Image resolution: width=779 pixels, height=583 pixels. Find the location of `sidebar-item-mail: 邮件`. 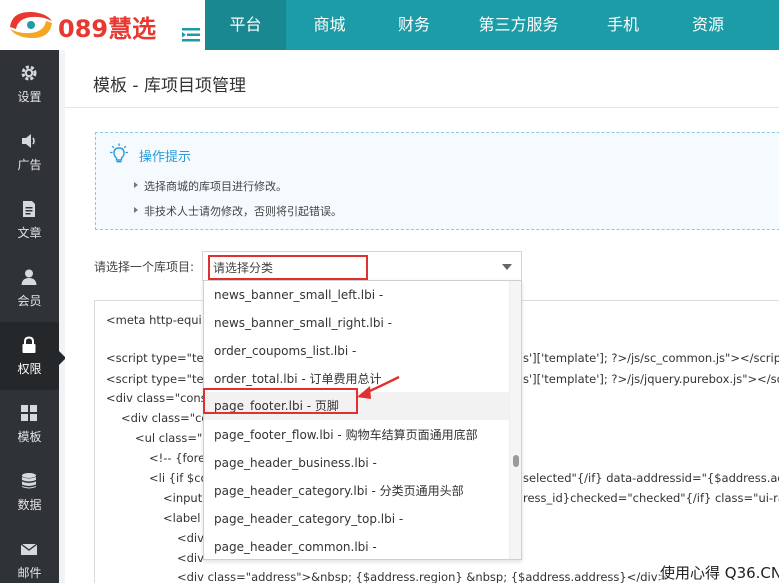

sidebar-item-mail: 邮件 is located at coordinates (29, 554).